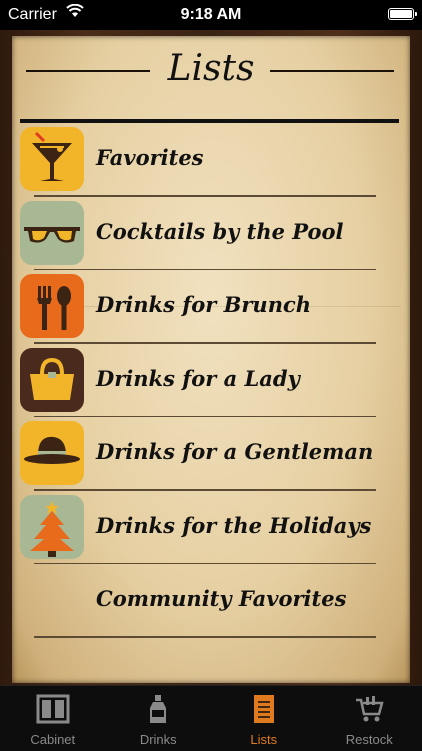 The width and height of the screenshot is (422, 751). I want to click on tab-drinks: Drinks, so click(159, 718).